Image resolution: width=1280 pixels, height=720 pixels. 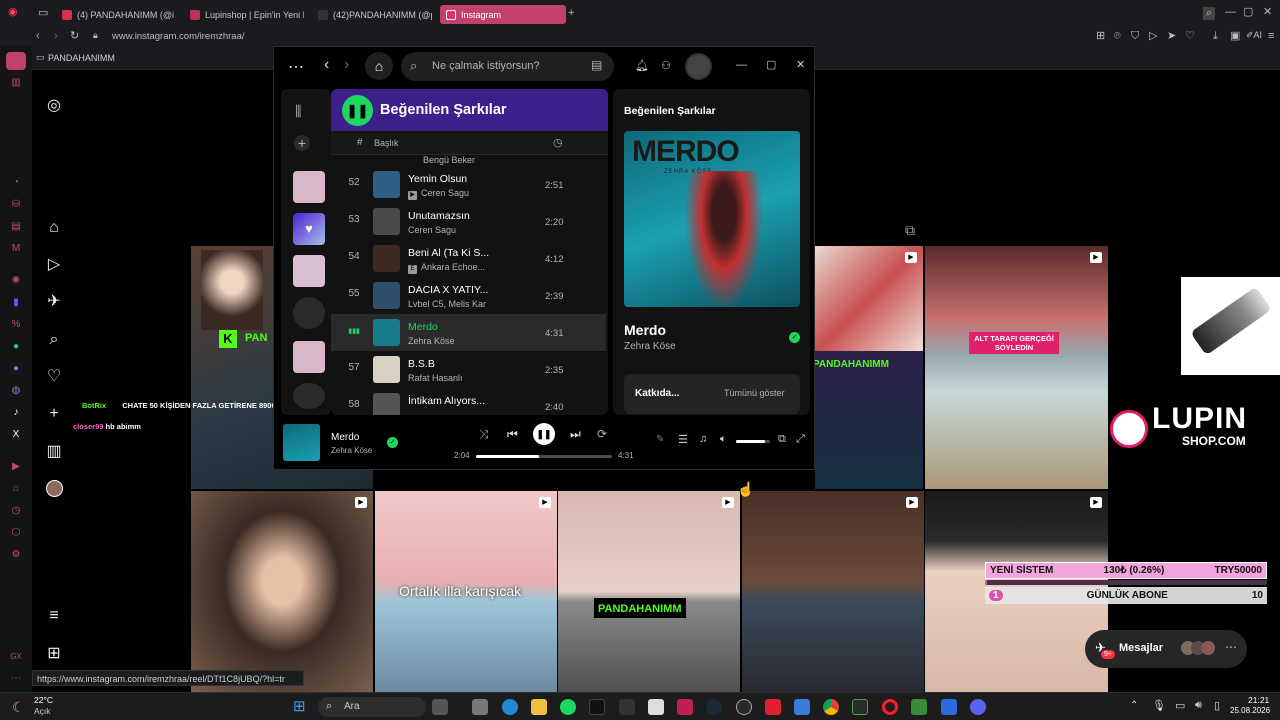 What do you see at coordinates (392, 442) in the screenshot?
I see `player-liked-icon: ✓` at bounding box center [392, 442].